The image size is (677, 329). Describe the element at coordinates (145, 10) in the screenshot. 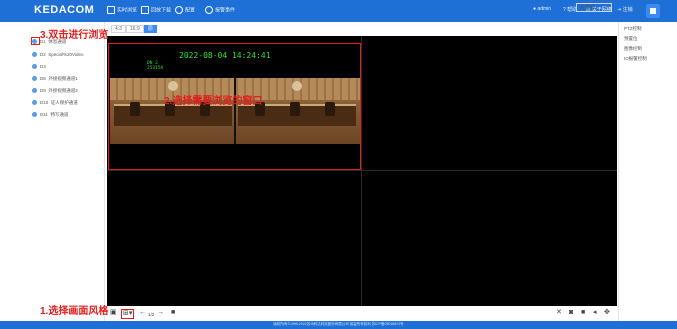

I see `playback-icon` at that location.